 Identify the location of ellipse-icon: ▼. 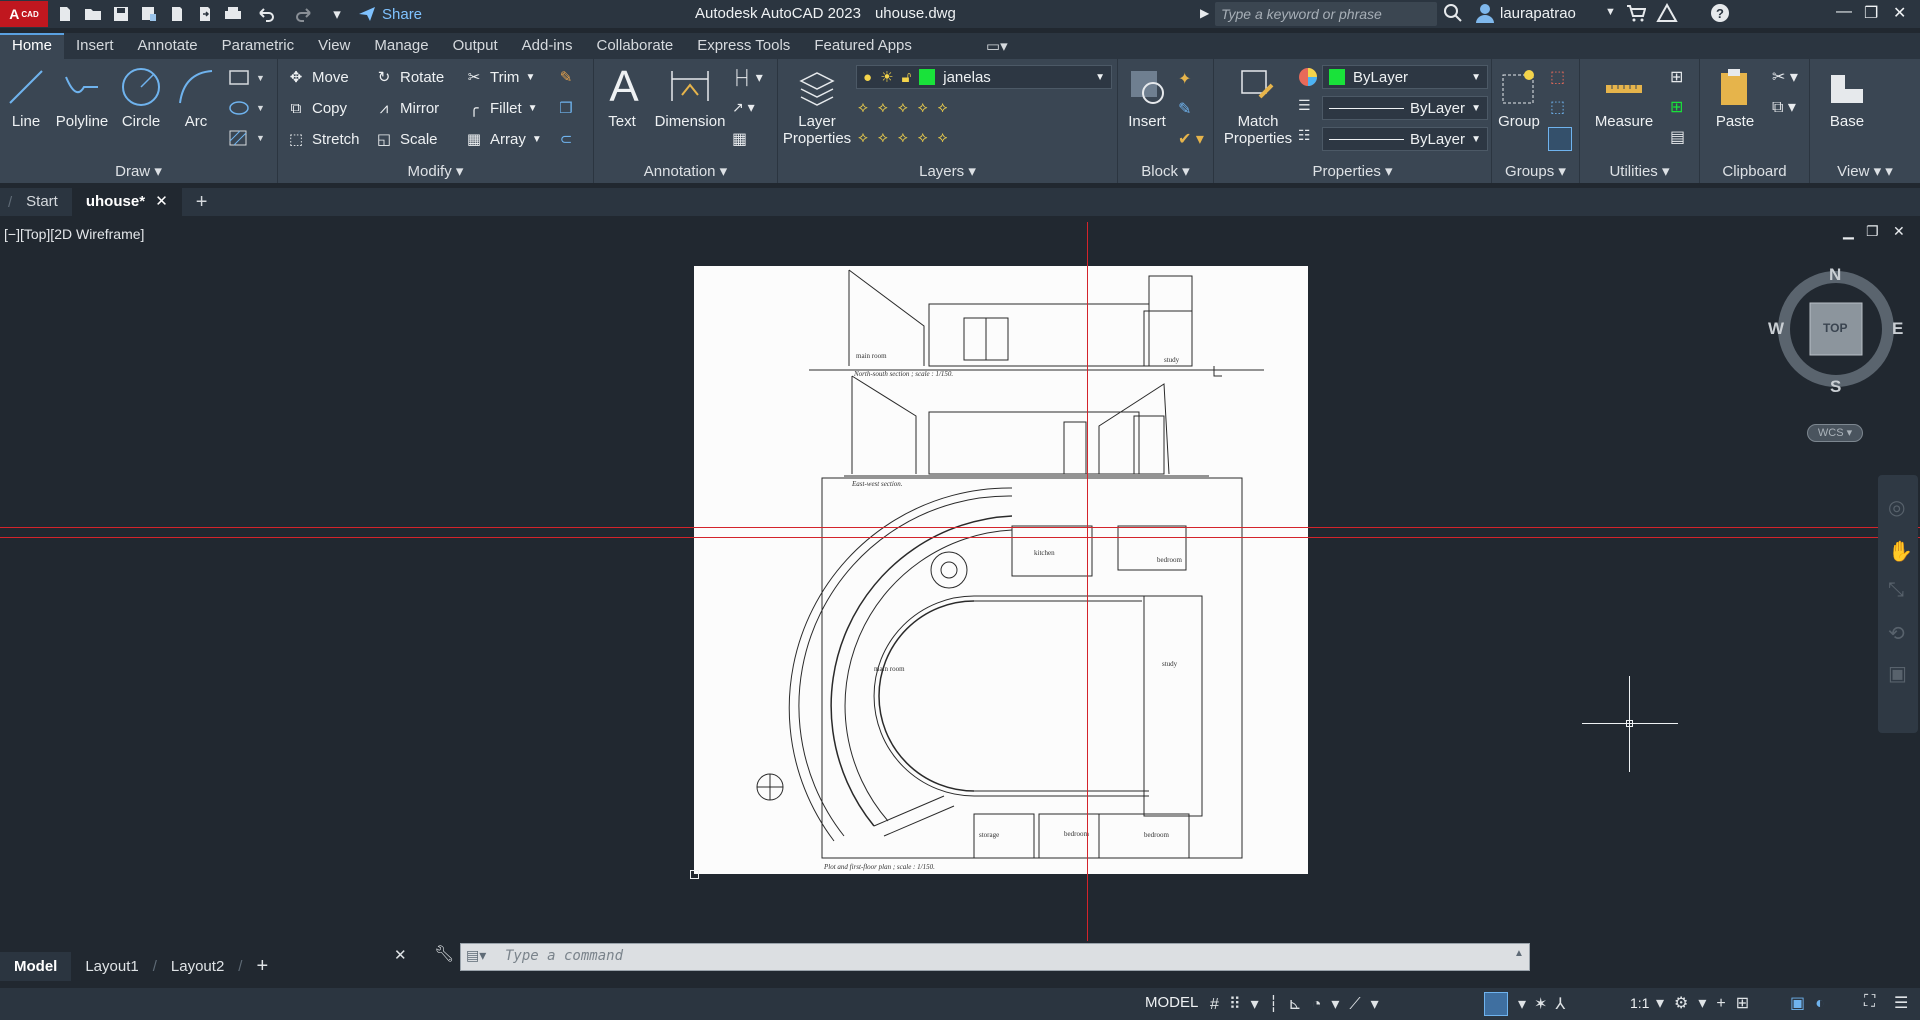
(246, 110).